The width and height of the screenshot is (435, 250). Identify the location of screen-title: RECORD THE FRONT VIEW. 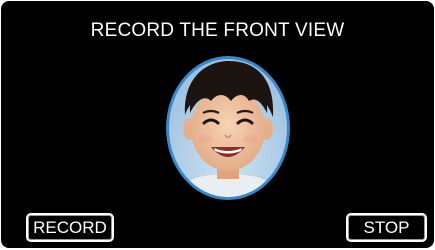
(217, 30).